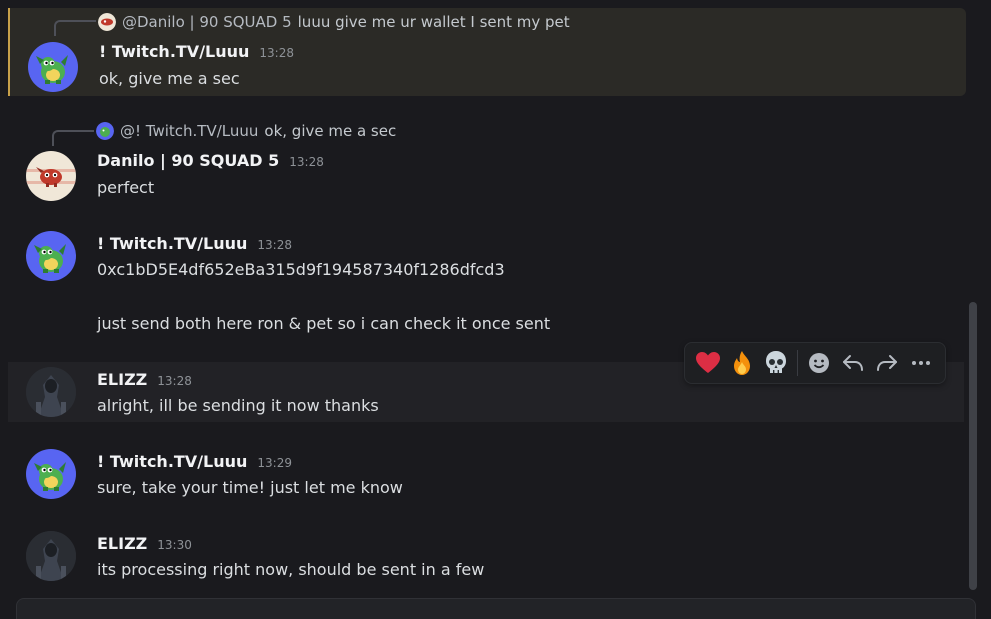  What do you see at coordinates (174, 545) in the screenshot?
I see `timestamp: 13:30` at bounding box center [174, 545].